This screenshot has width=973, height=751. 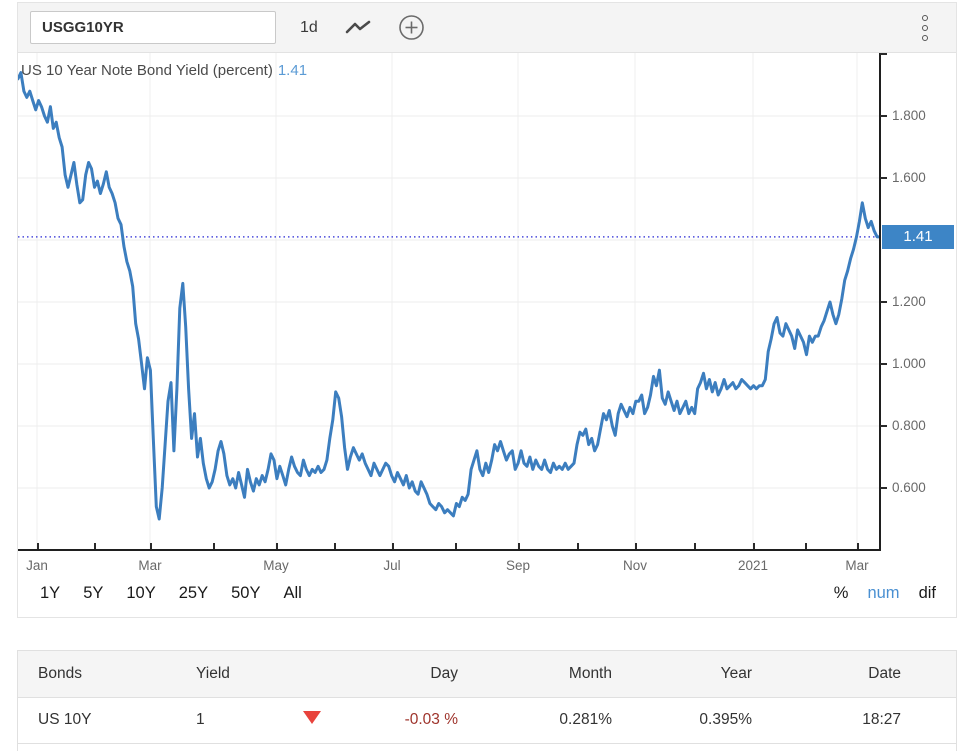 What do you see at coordinates (193, 593) in the screenshot?
I see `range-button-25y: 25Y` at bounding box center [193, 593].